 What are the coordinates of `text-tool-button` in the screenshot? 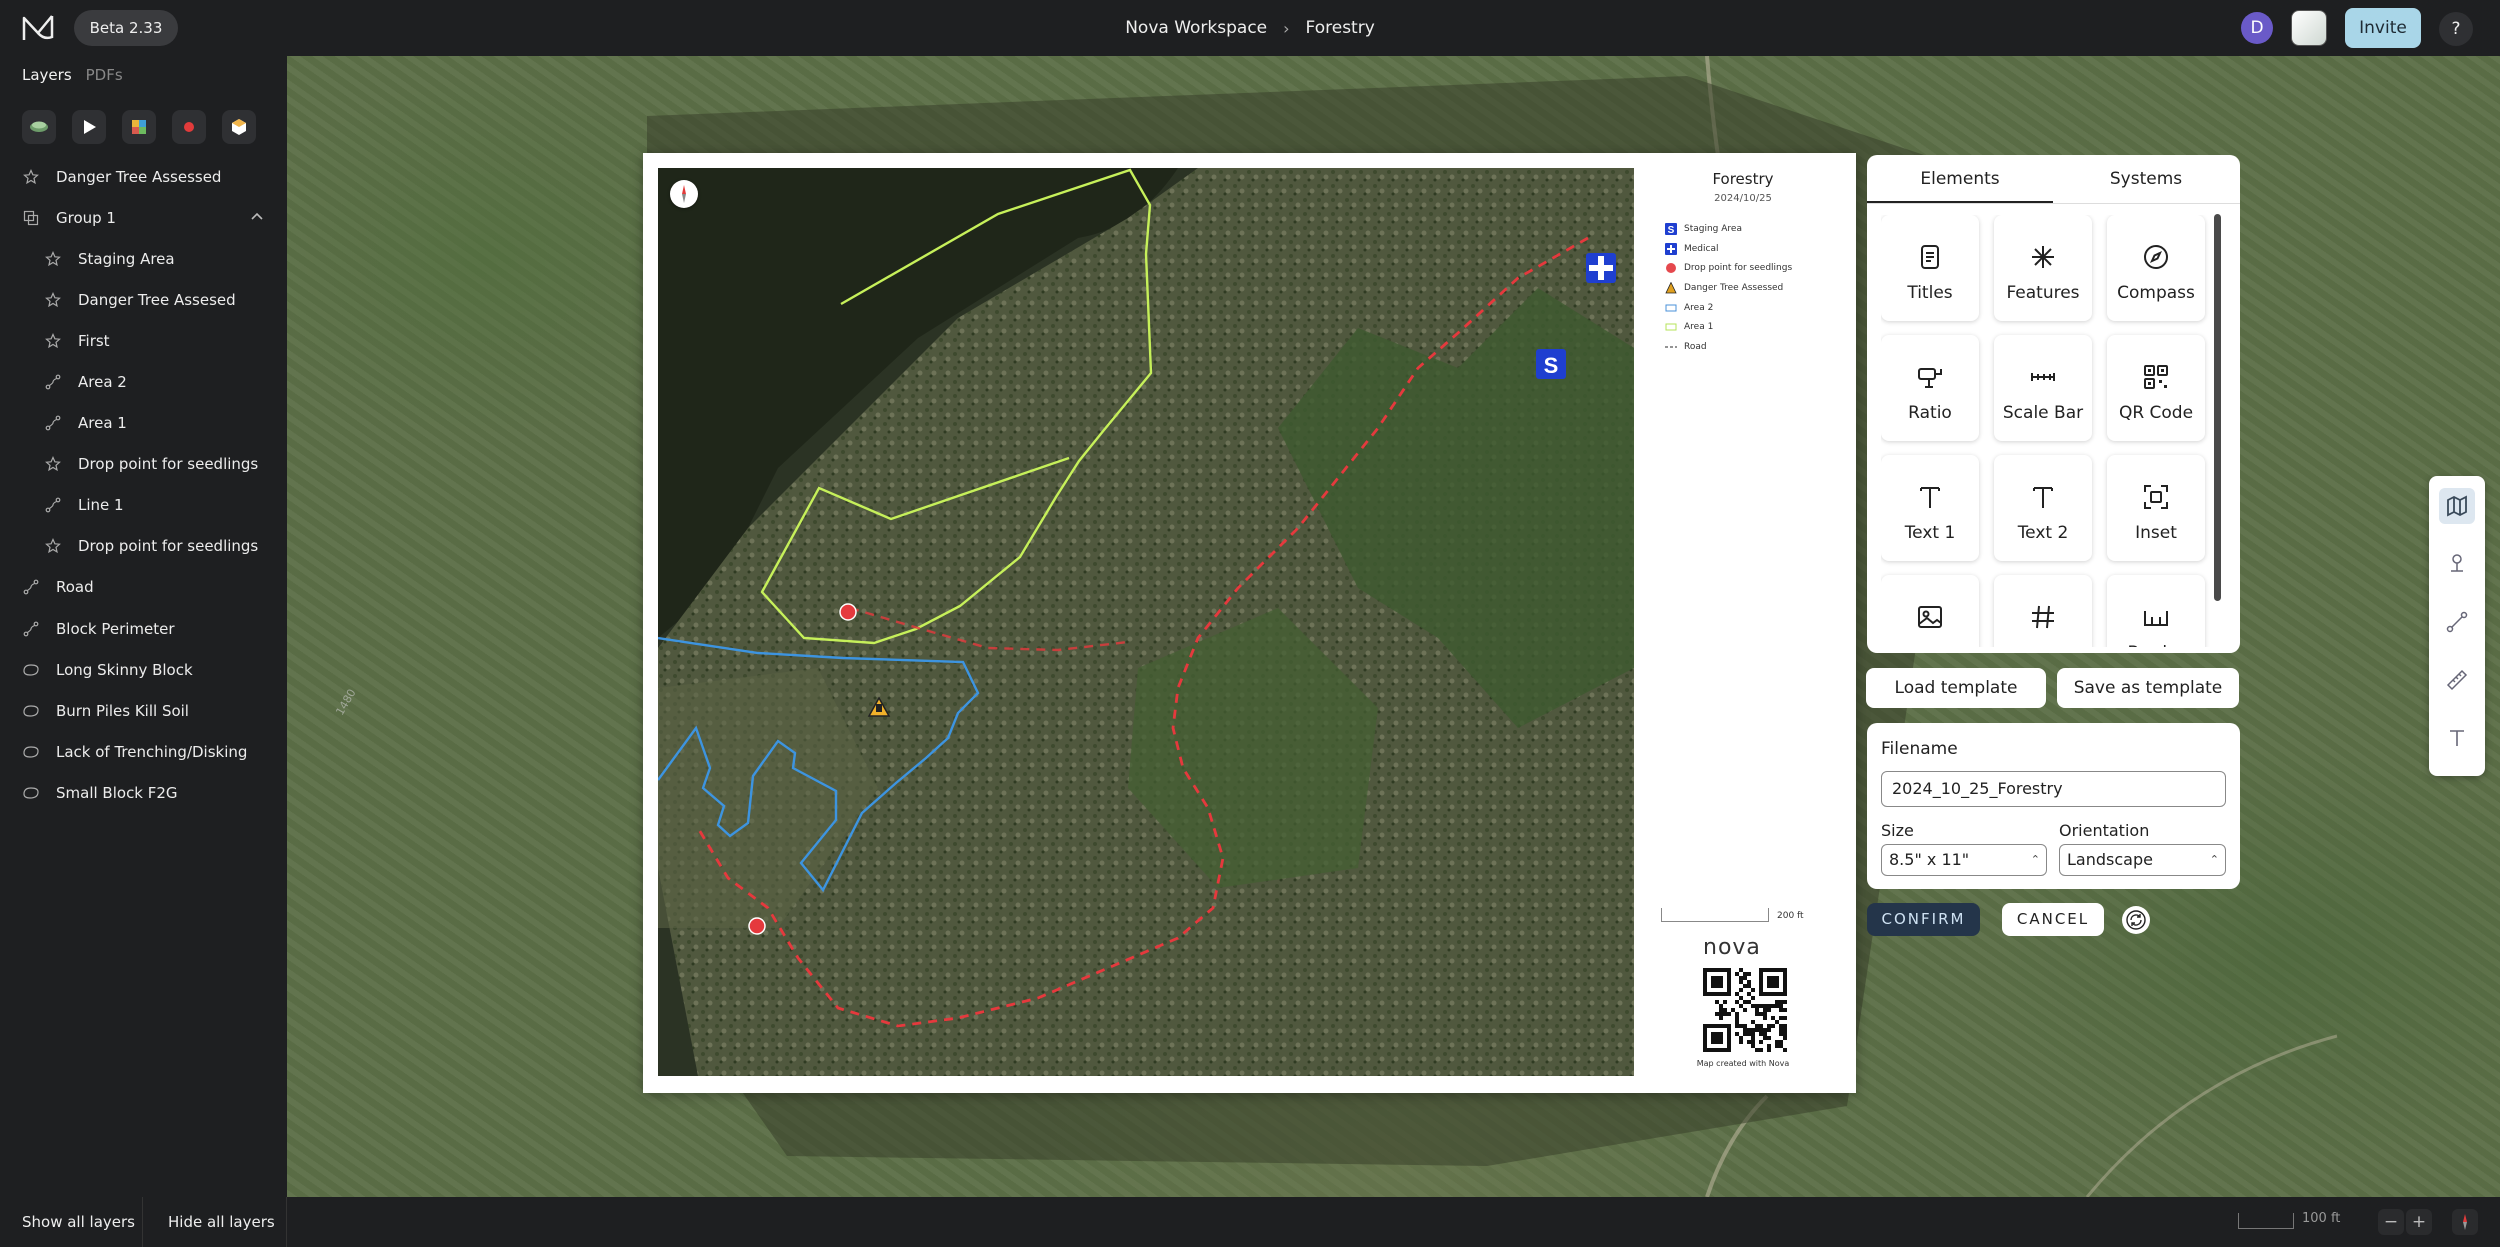 It's located at (2457, 738).